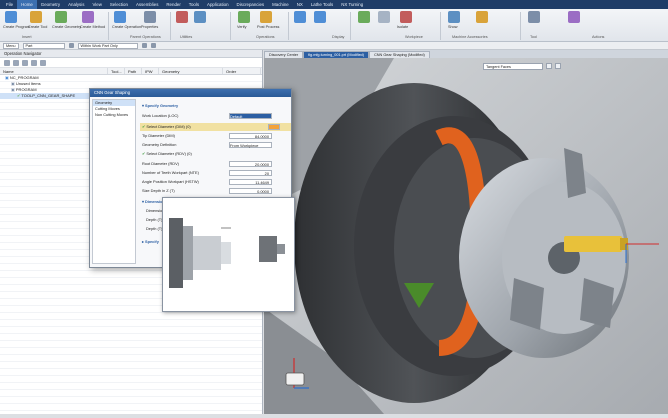 Image resolution: width=668 pixels, height=418 pixels. I want to click on menu-item: Lathe Tools, so click(322, 4).